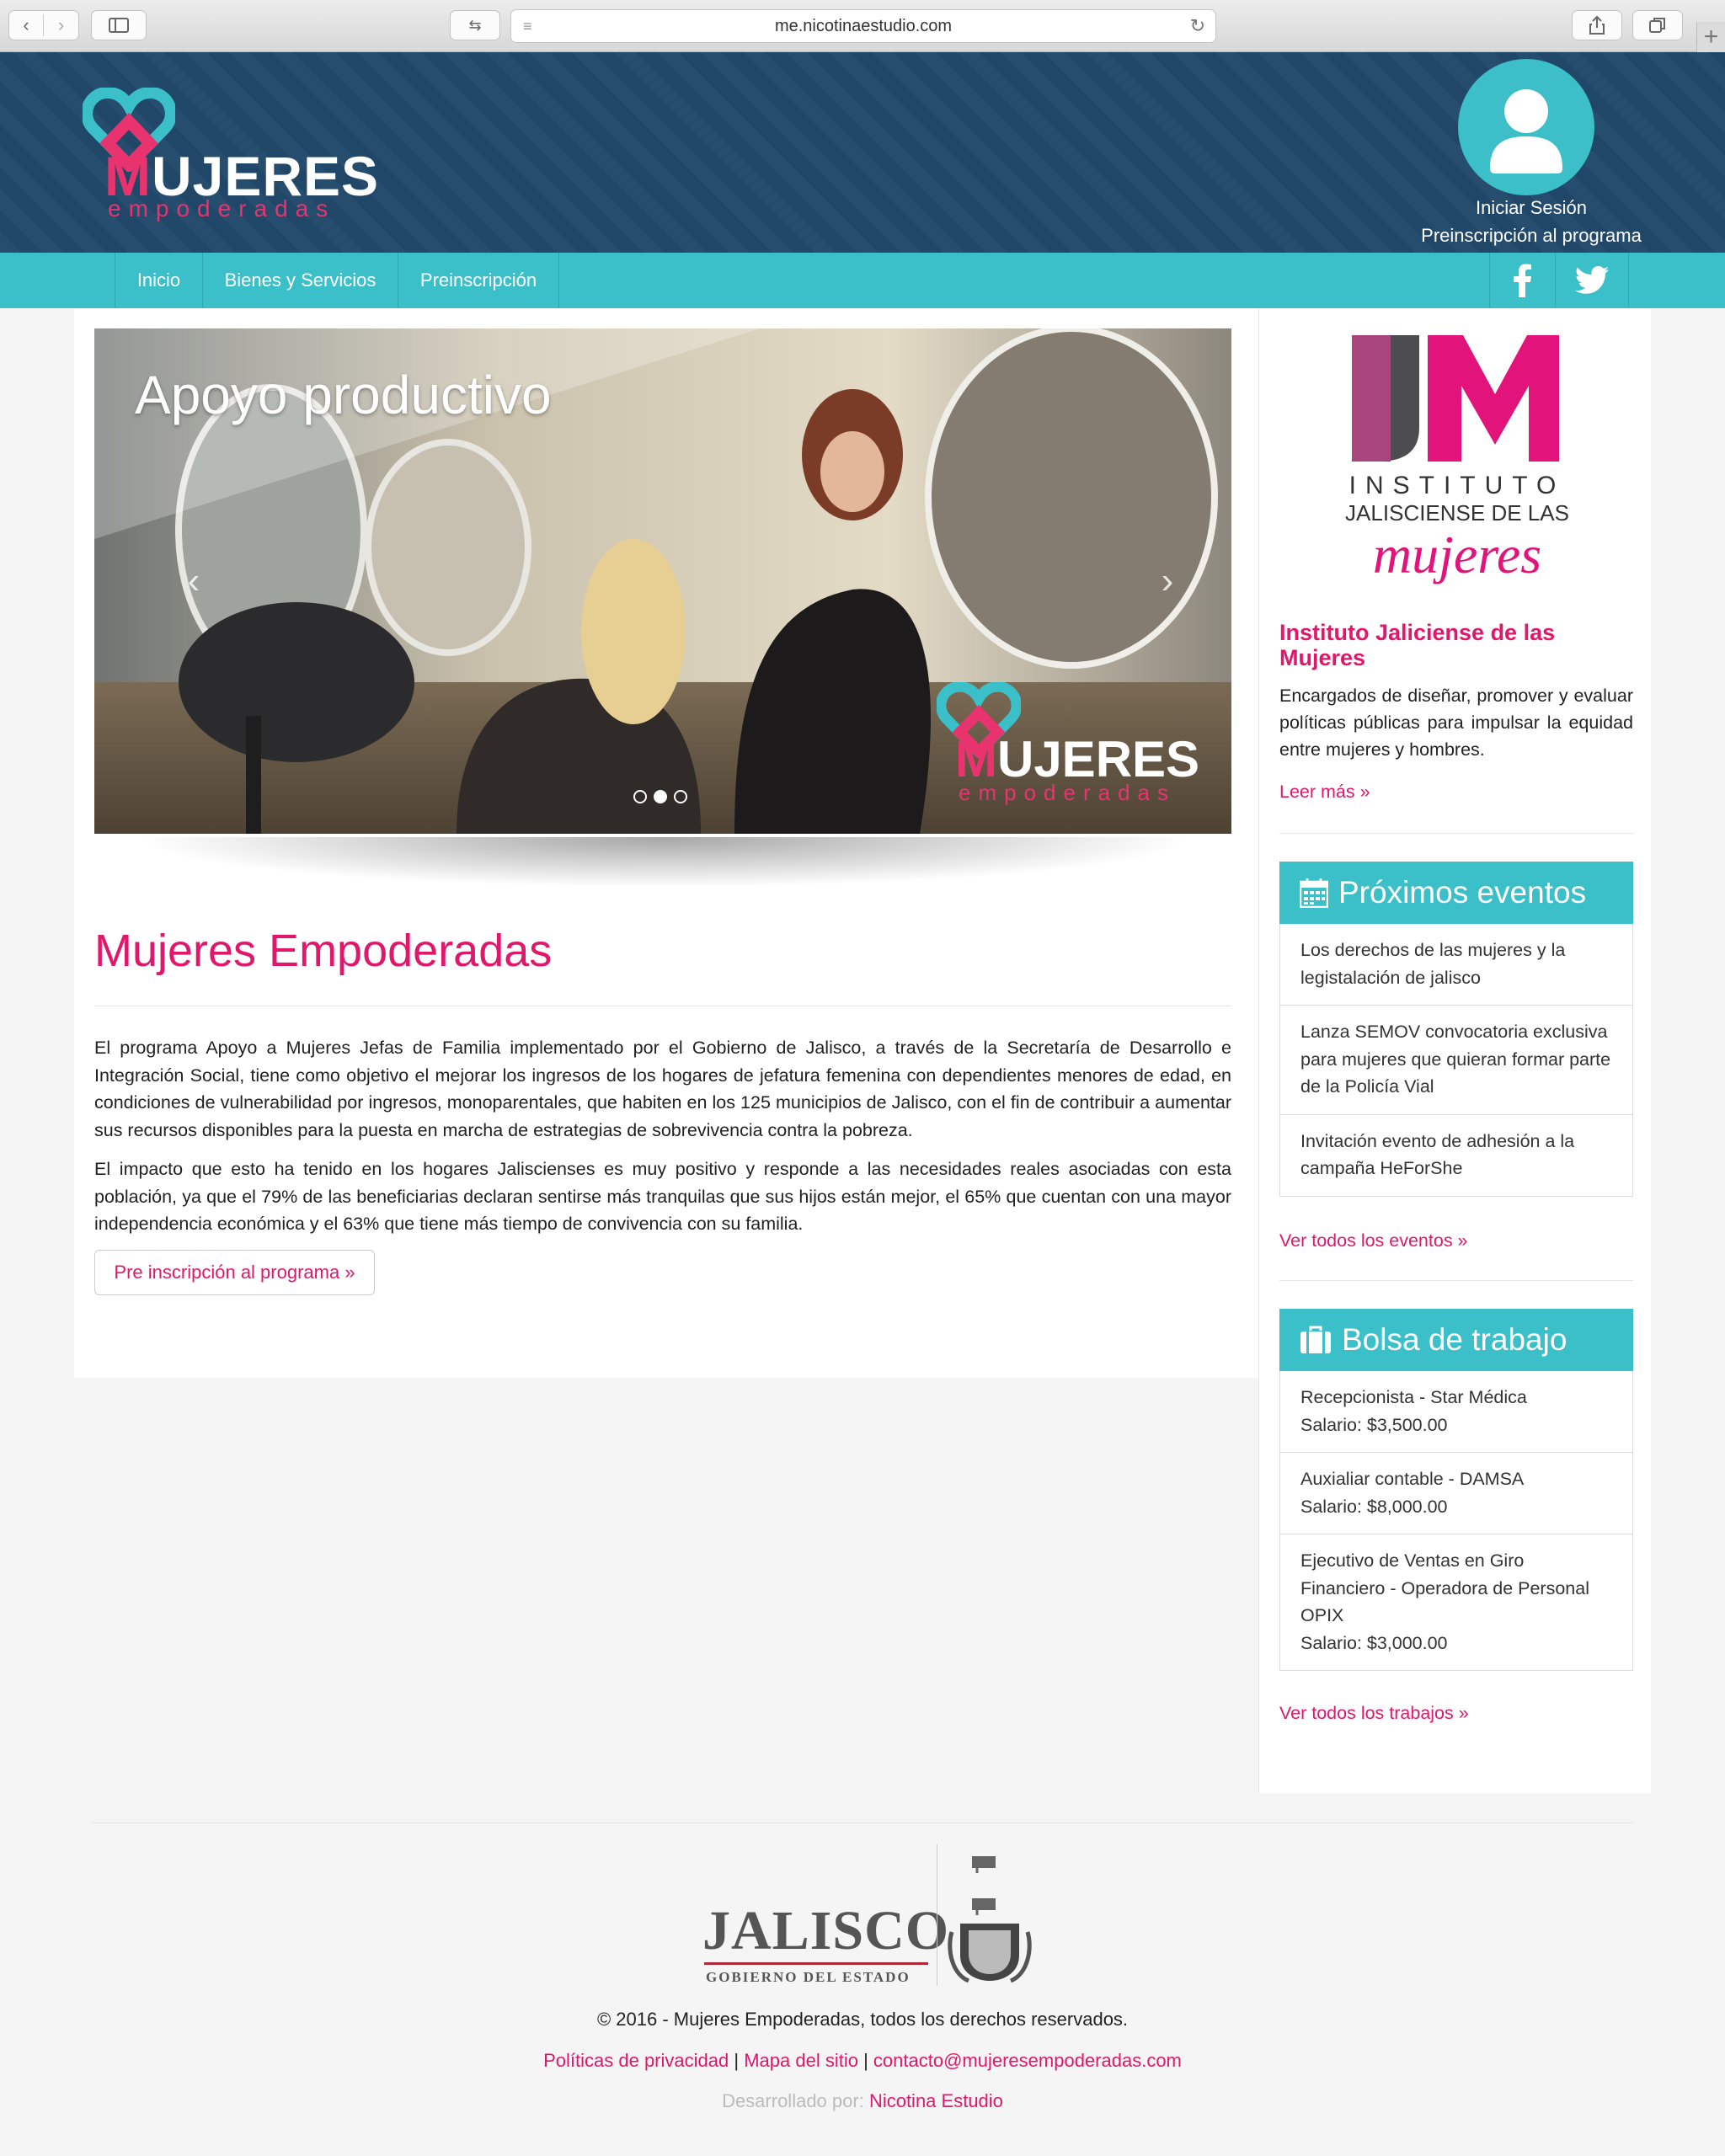 This screenshot has height=2156, width=1725. I want to click on preinscription-link: Preinscripción al programa, so click(1531, 235).